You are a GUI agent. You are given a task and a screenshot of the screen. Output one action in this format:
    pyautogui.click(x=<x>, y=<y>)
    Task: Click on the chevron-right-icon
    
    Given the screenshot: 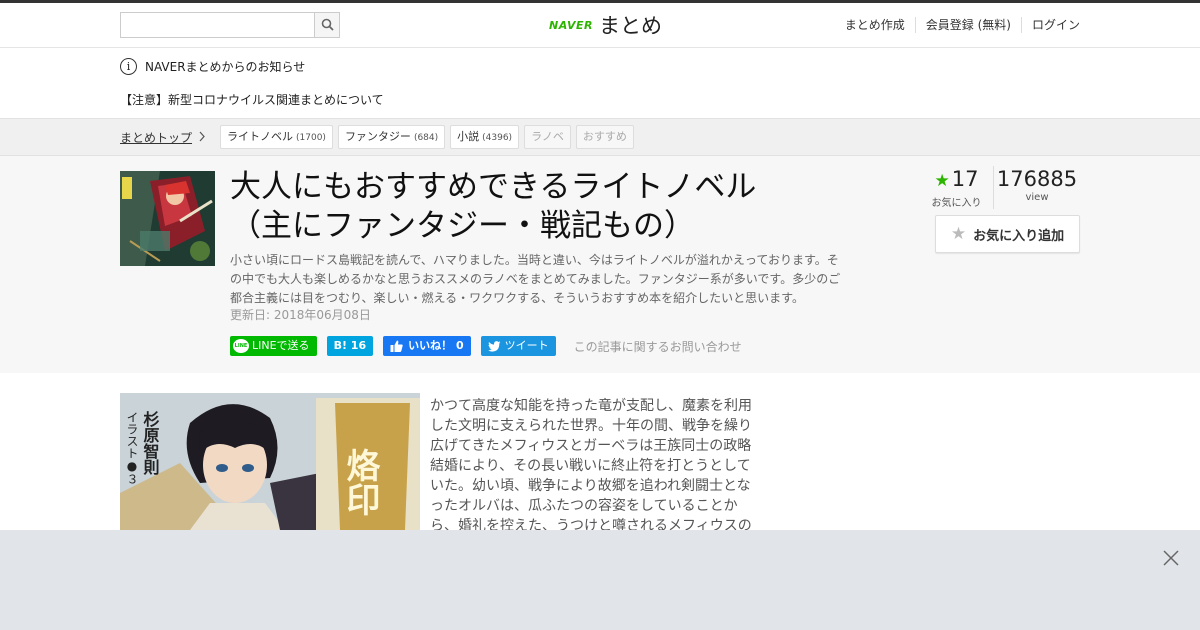 What is the action you would take?
    pyautogui.click(x=202, y=136)
    